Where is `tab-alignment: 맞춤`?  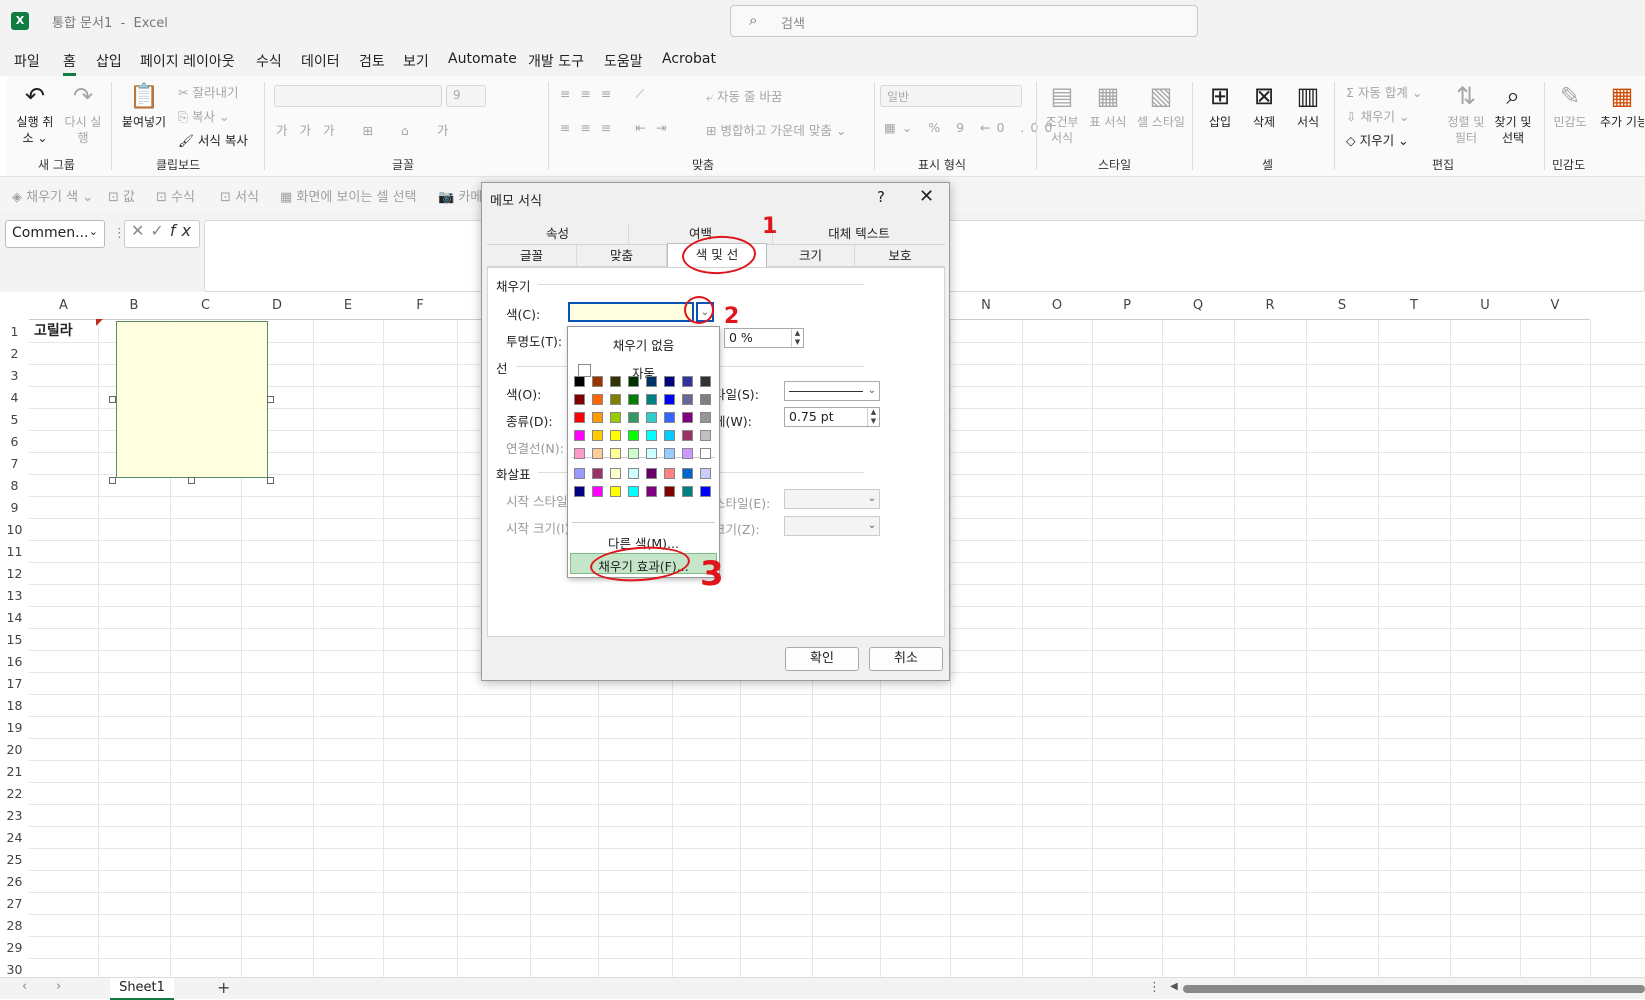
tab-alignment: 맞춤 is located at coordinates (622, 256).